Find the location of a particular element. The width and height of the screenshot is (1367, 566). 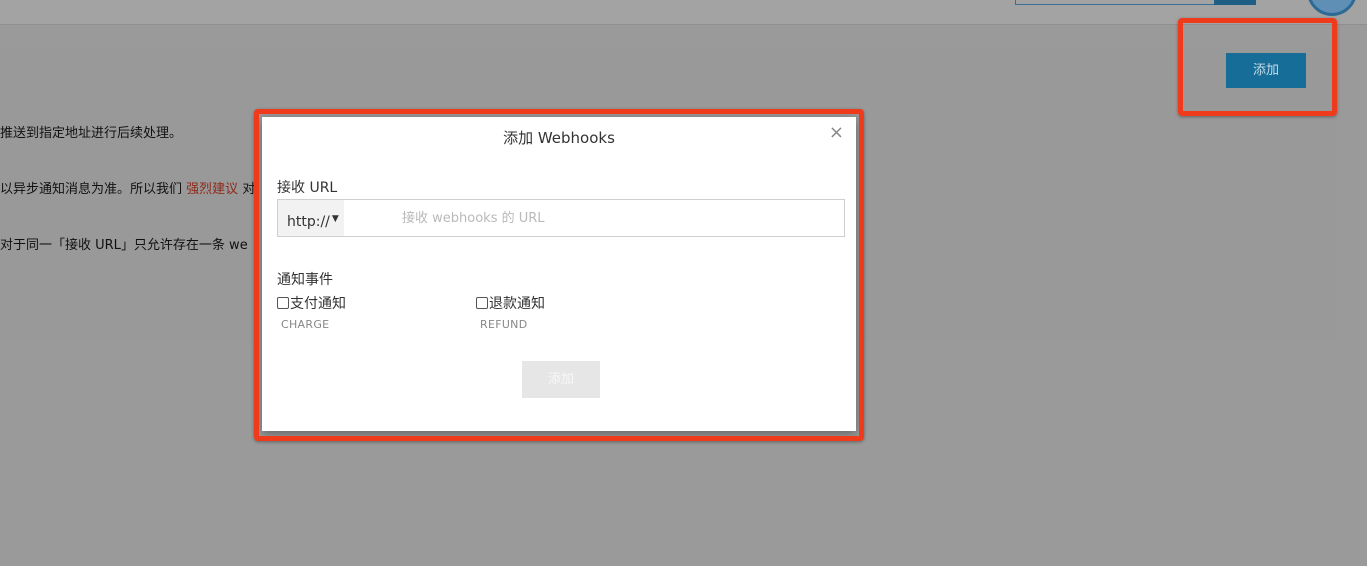

close-icon: × is located at coordinates (836, 133).